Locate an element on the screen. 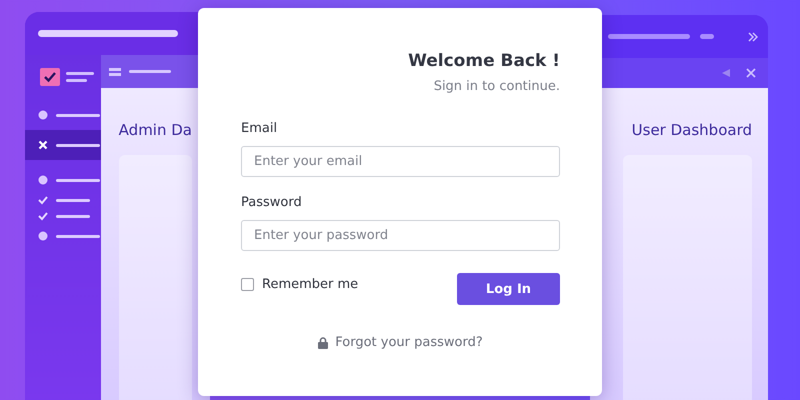 The height and width of the screenshot is (400, 800). logo-placeholder-bars is located at coordinates (80, 77).